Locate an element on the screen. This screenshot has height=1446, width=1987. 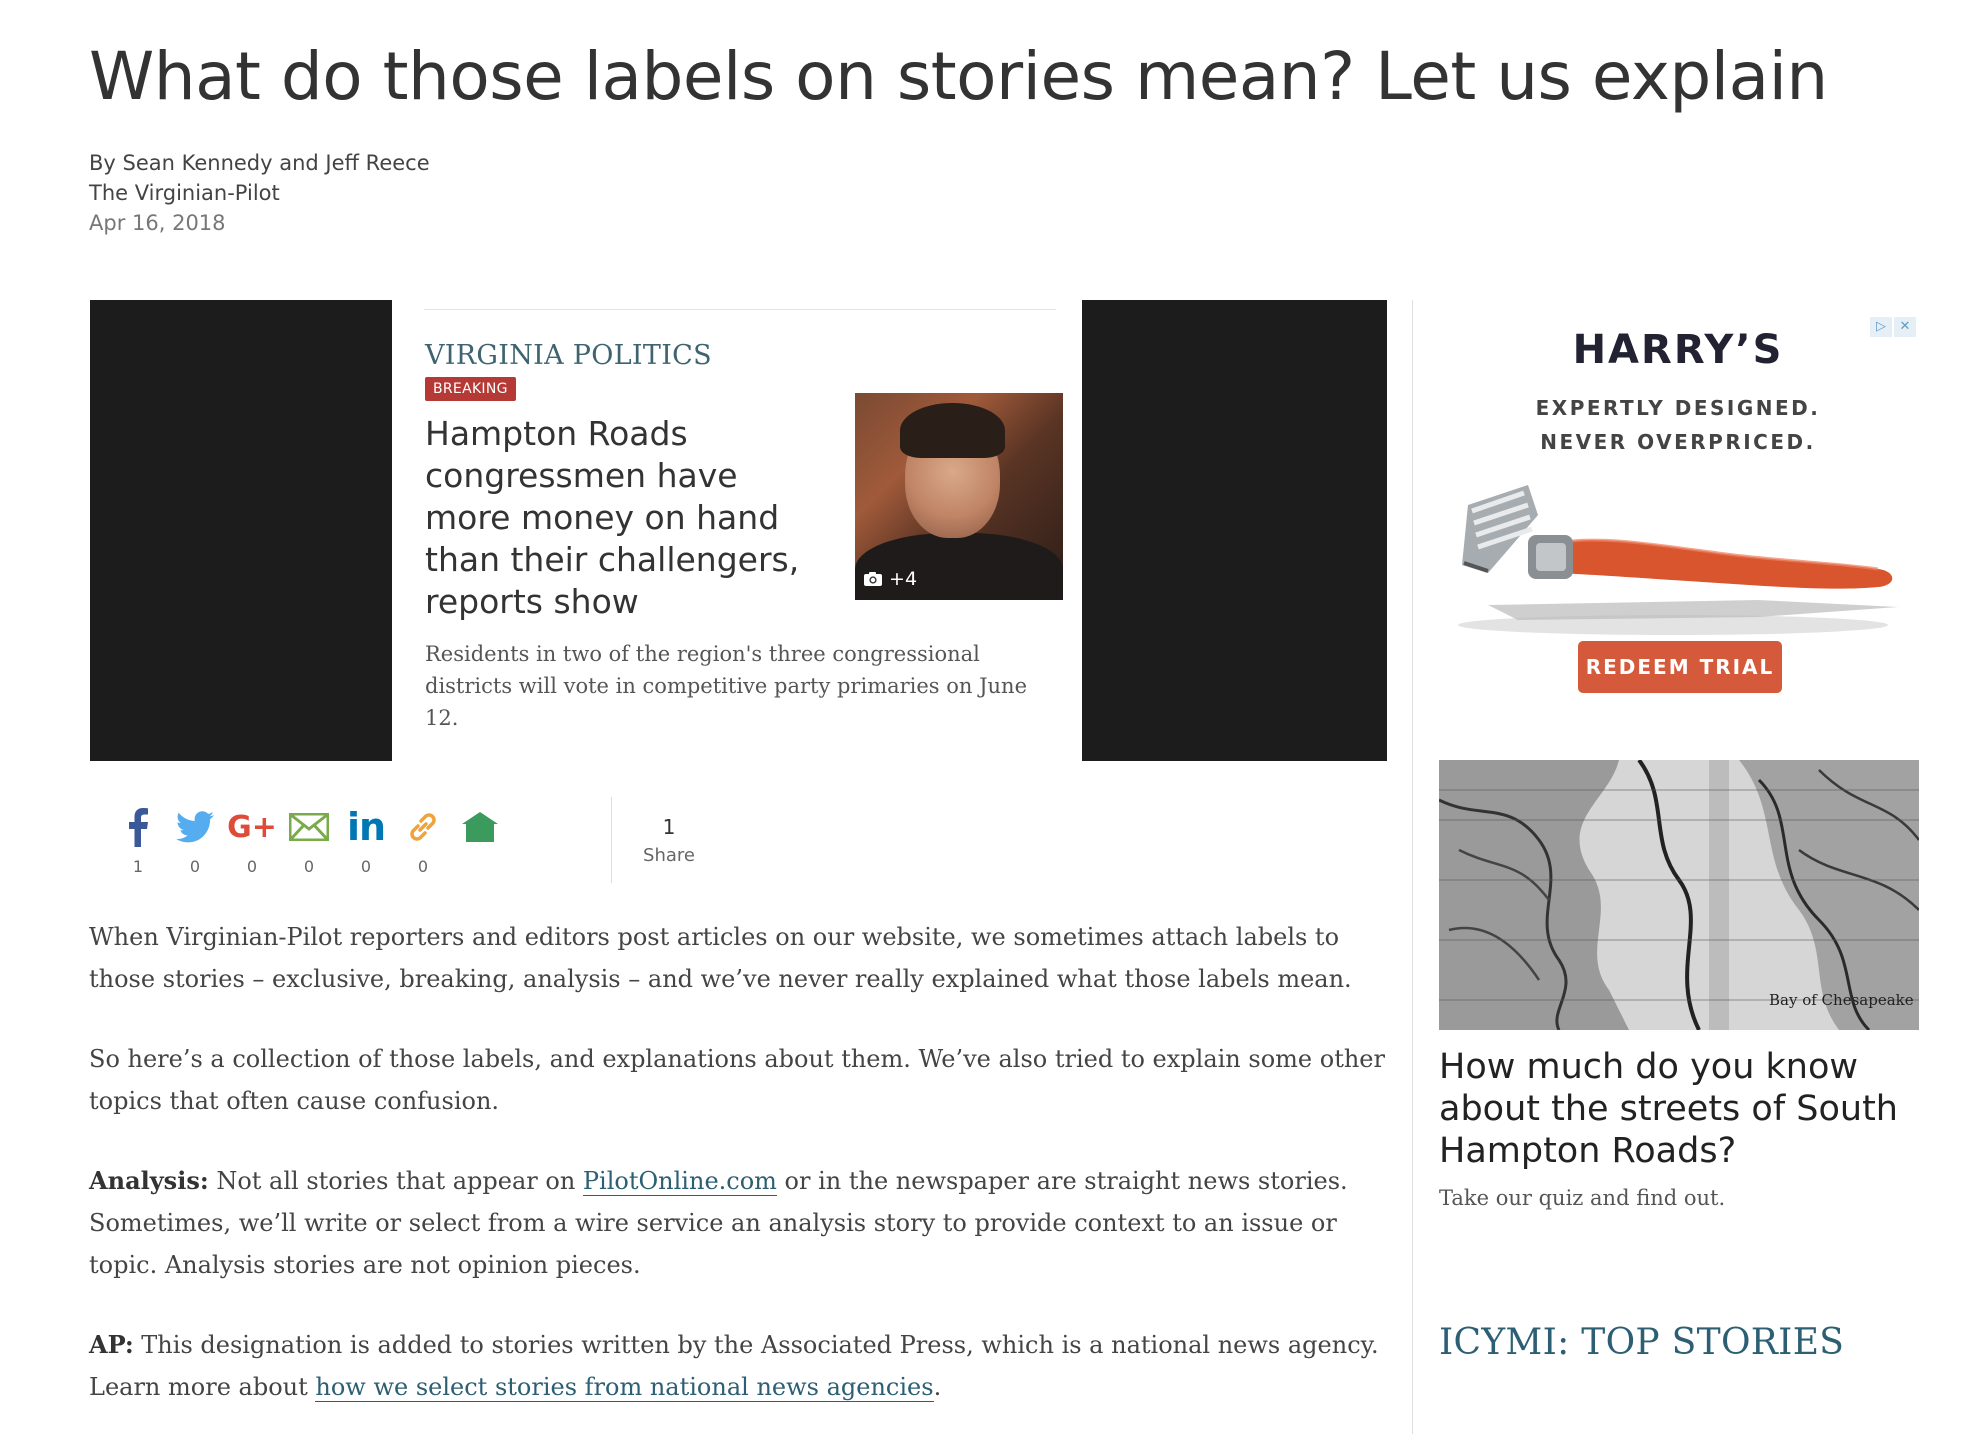
promo-dek: Take our quiz and find out. is located at coordinates (1582, 1198).